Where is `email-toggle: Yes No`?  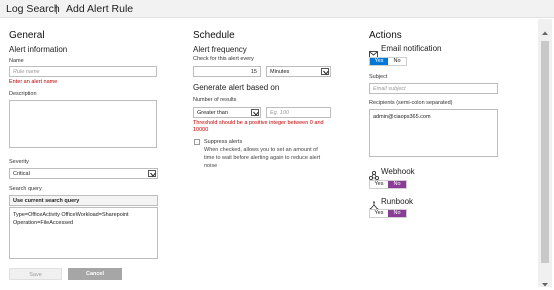
email-toggle: Yes No is located at coordinates (388, 61).